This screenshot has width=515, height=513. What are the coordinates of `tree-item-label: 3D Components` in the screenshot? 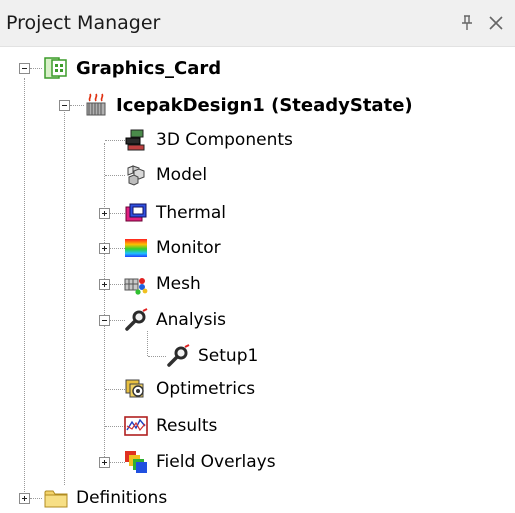 It's located at (224, 140).